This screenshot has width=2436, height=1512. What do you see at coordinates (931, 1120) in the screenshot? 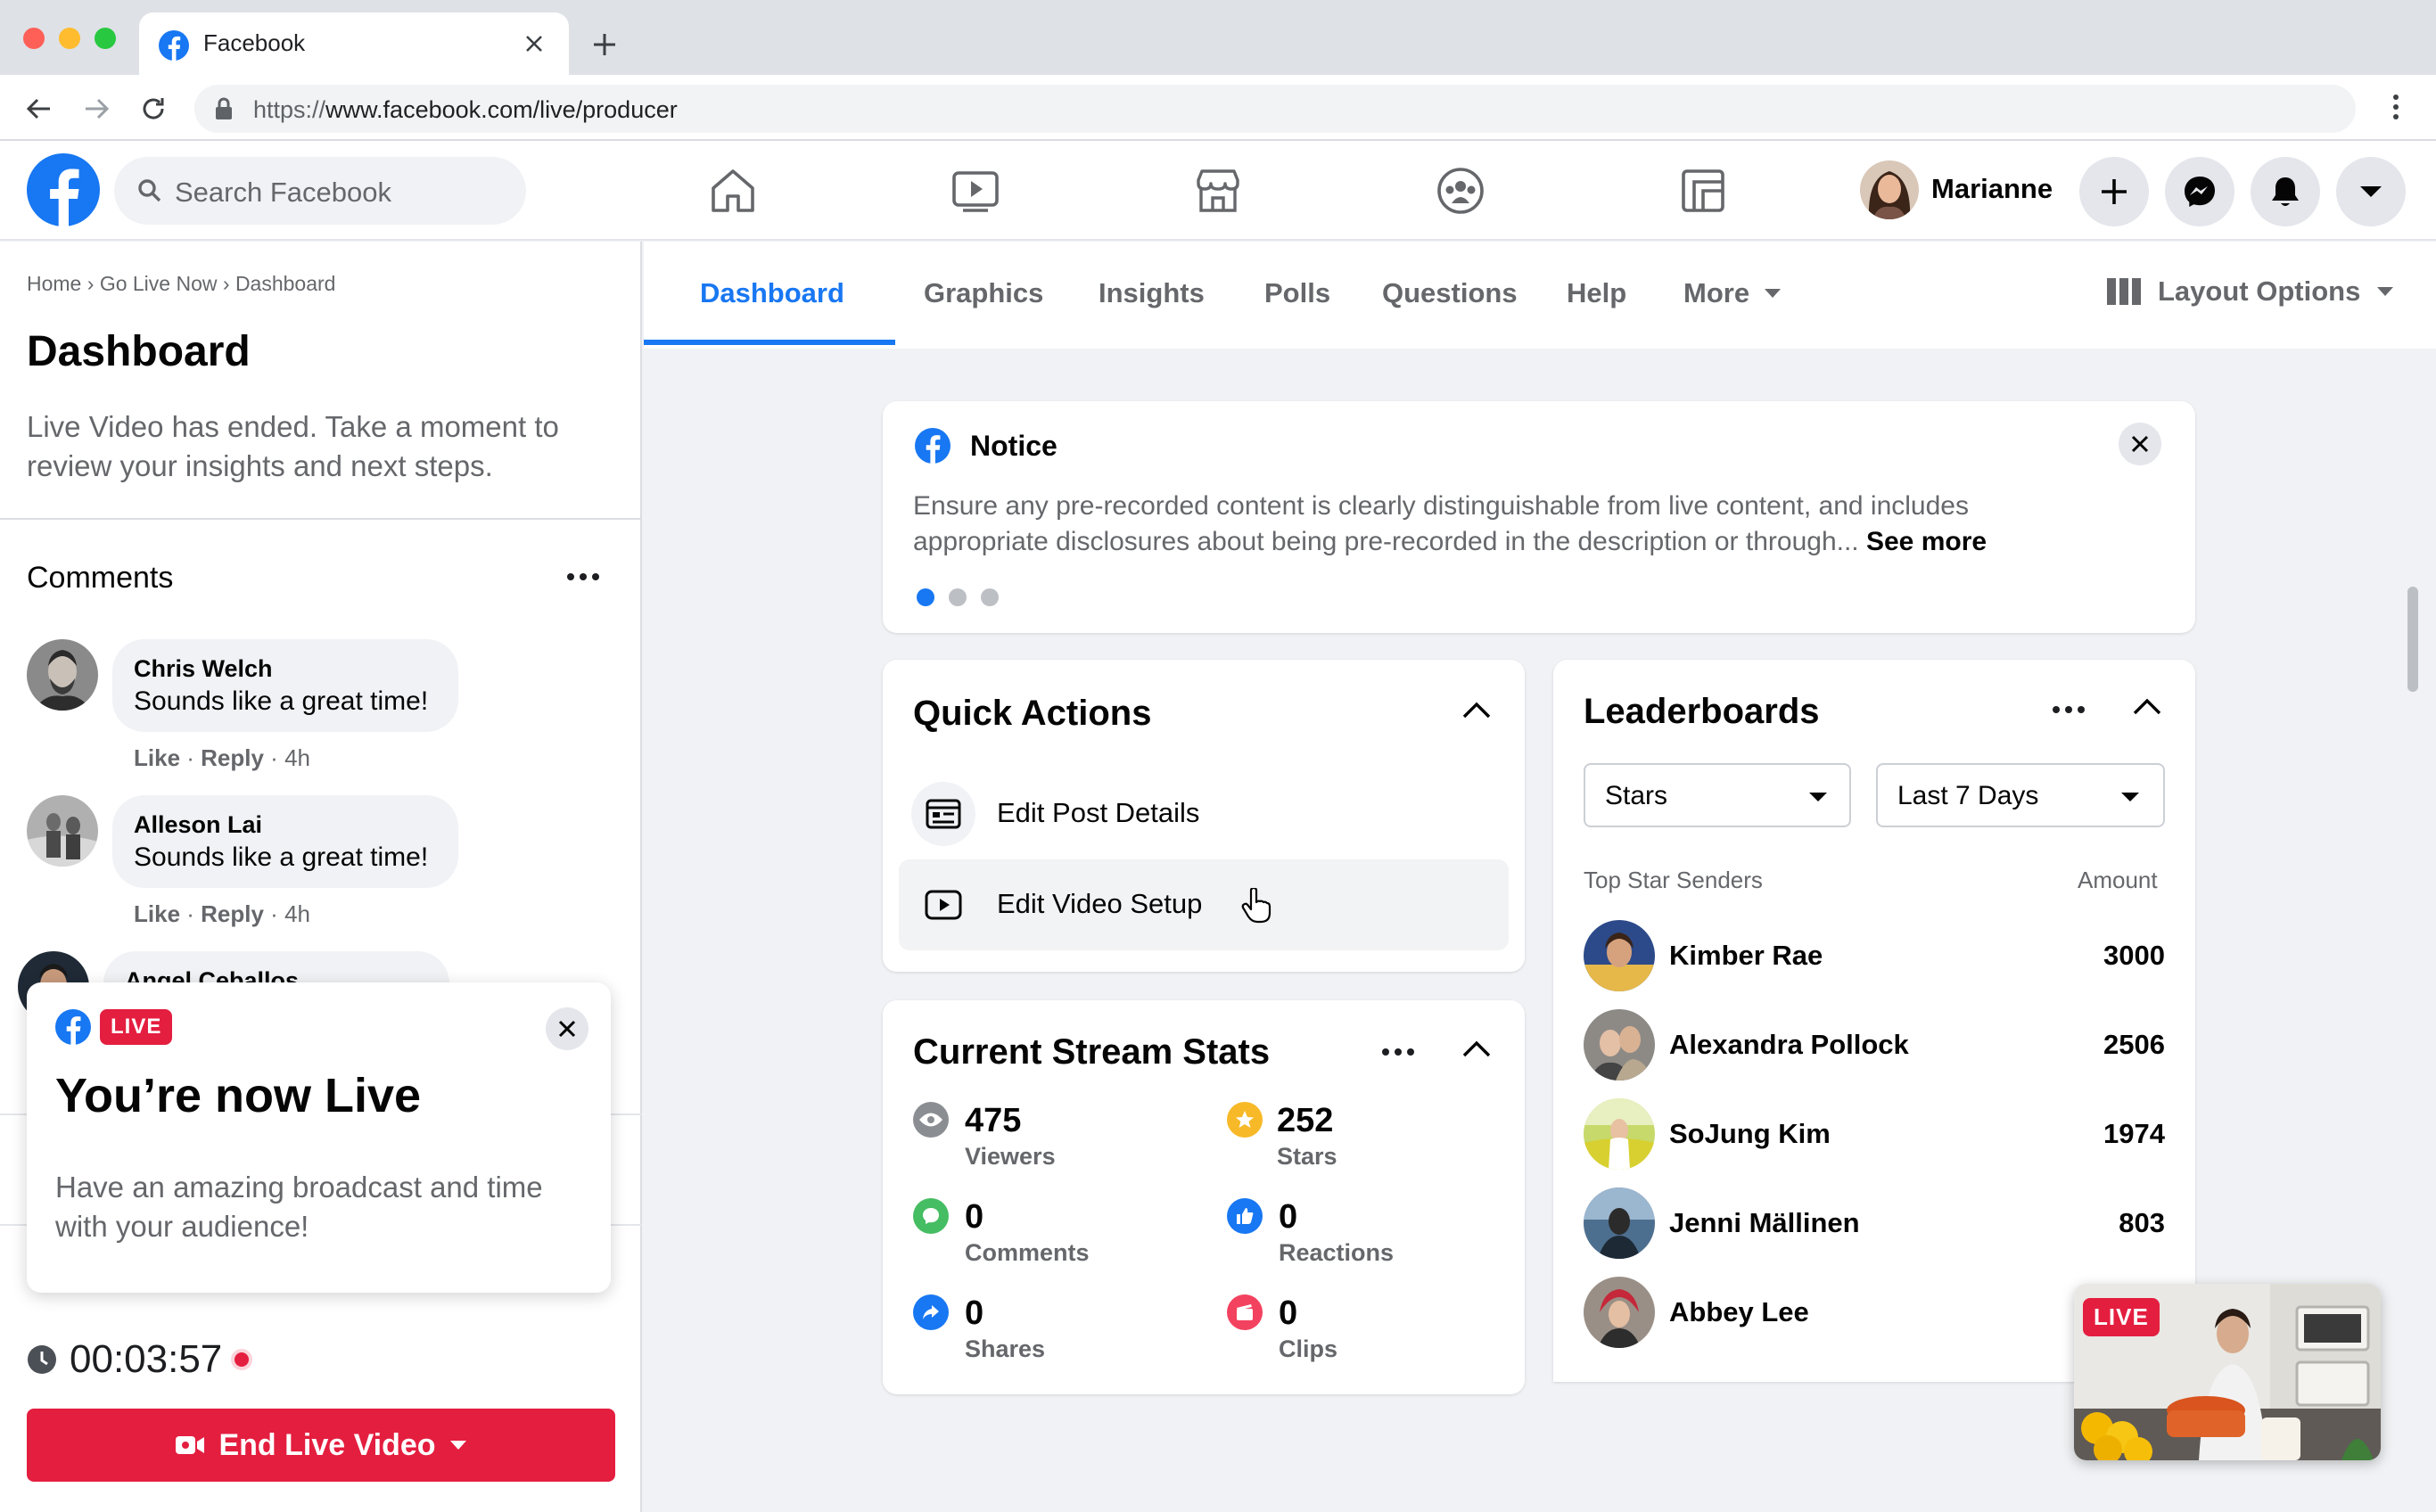
I see `eye-icon` at bounding box center [931, 1120].